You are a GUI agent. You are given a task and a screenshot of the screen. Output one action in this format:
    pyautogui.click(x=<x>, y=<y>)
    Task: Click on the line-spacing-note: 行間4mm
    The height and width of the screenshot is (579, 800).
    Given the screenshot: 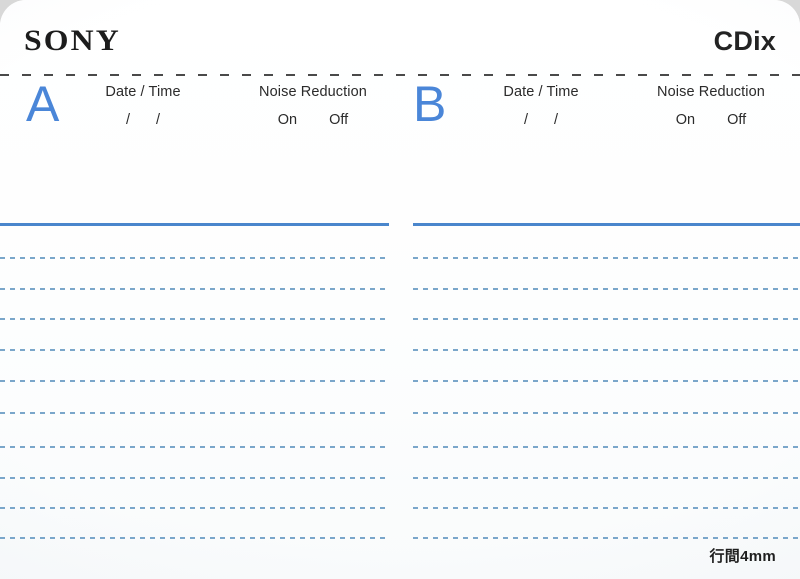 What is the action you would take?
    pyautogui.click(x=742, y=556)
    